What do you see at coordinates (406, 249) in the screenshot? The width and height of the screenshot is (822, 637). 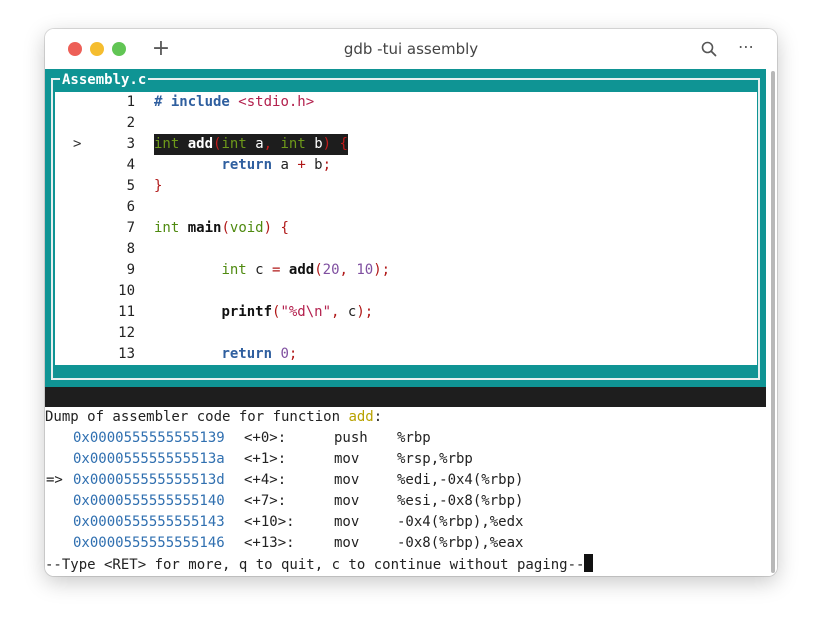 I see `source-line: 8` at bounding box center [406, 249].